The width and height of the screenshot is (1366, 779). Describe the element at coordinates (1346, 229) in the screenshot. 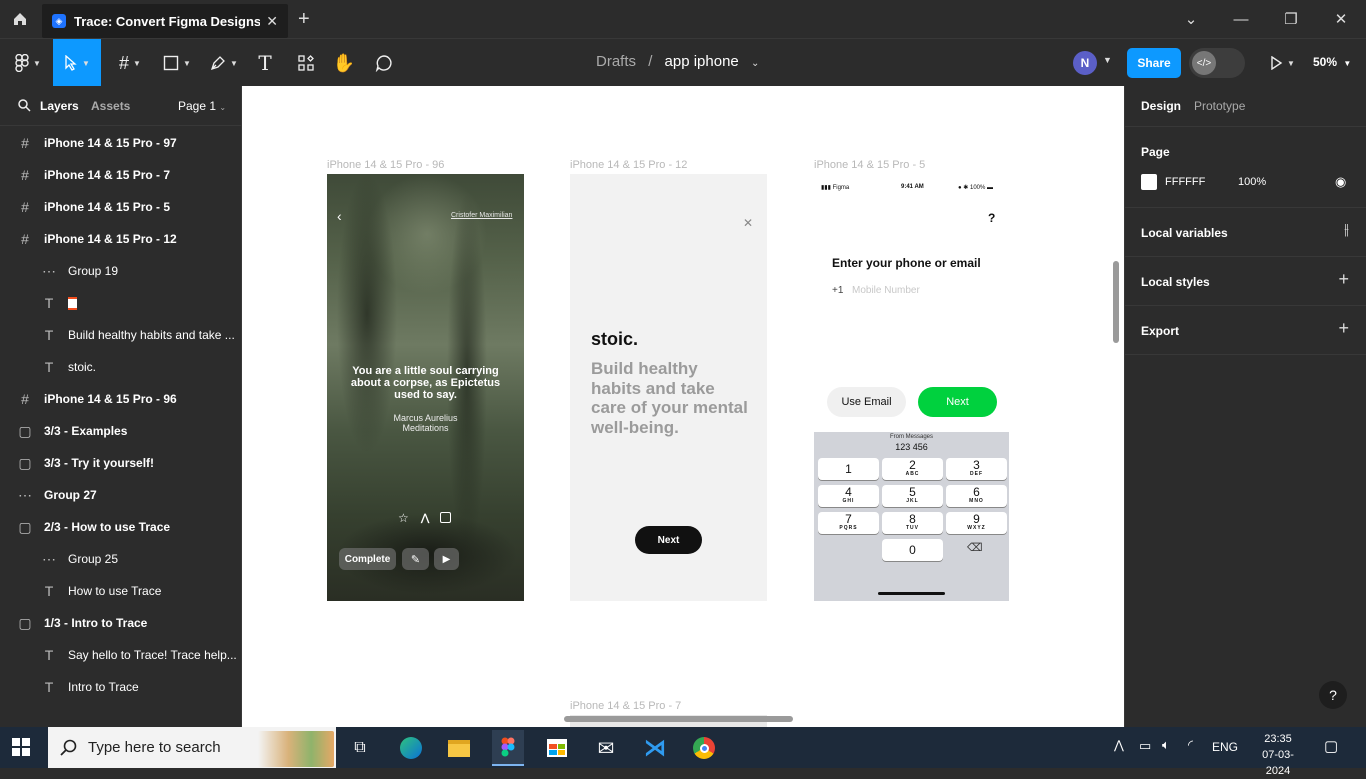

I see `variables-settings-icon: ⫲` at that location.